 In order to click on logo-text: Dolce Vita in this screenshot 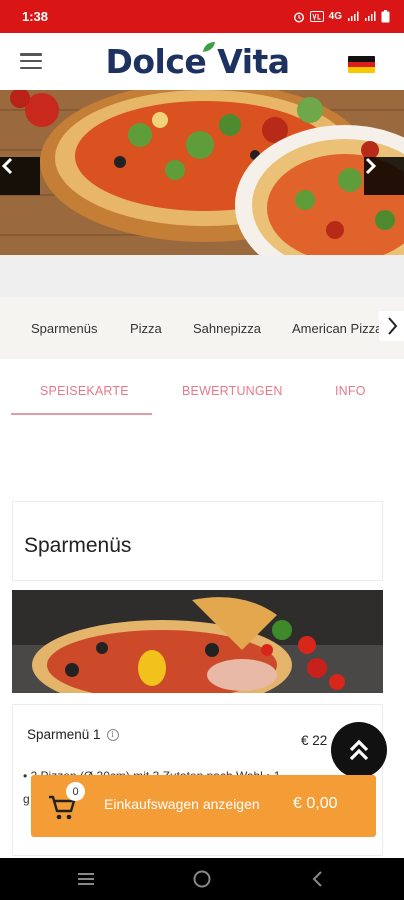, I will do `click(197, 61)`.